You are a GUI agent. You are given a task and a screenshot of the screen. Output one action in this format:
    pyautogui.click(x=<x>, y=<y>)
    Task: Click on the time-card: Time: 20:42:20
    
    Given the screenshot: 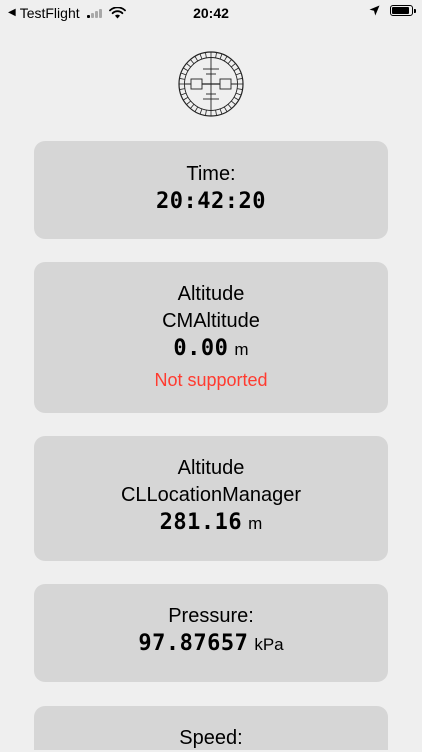 What is the action you would take?
    pyautogui.click(x=211, y=190)
    